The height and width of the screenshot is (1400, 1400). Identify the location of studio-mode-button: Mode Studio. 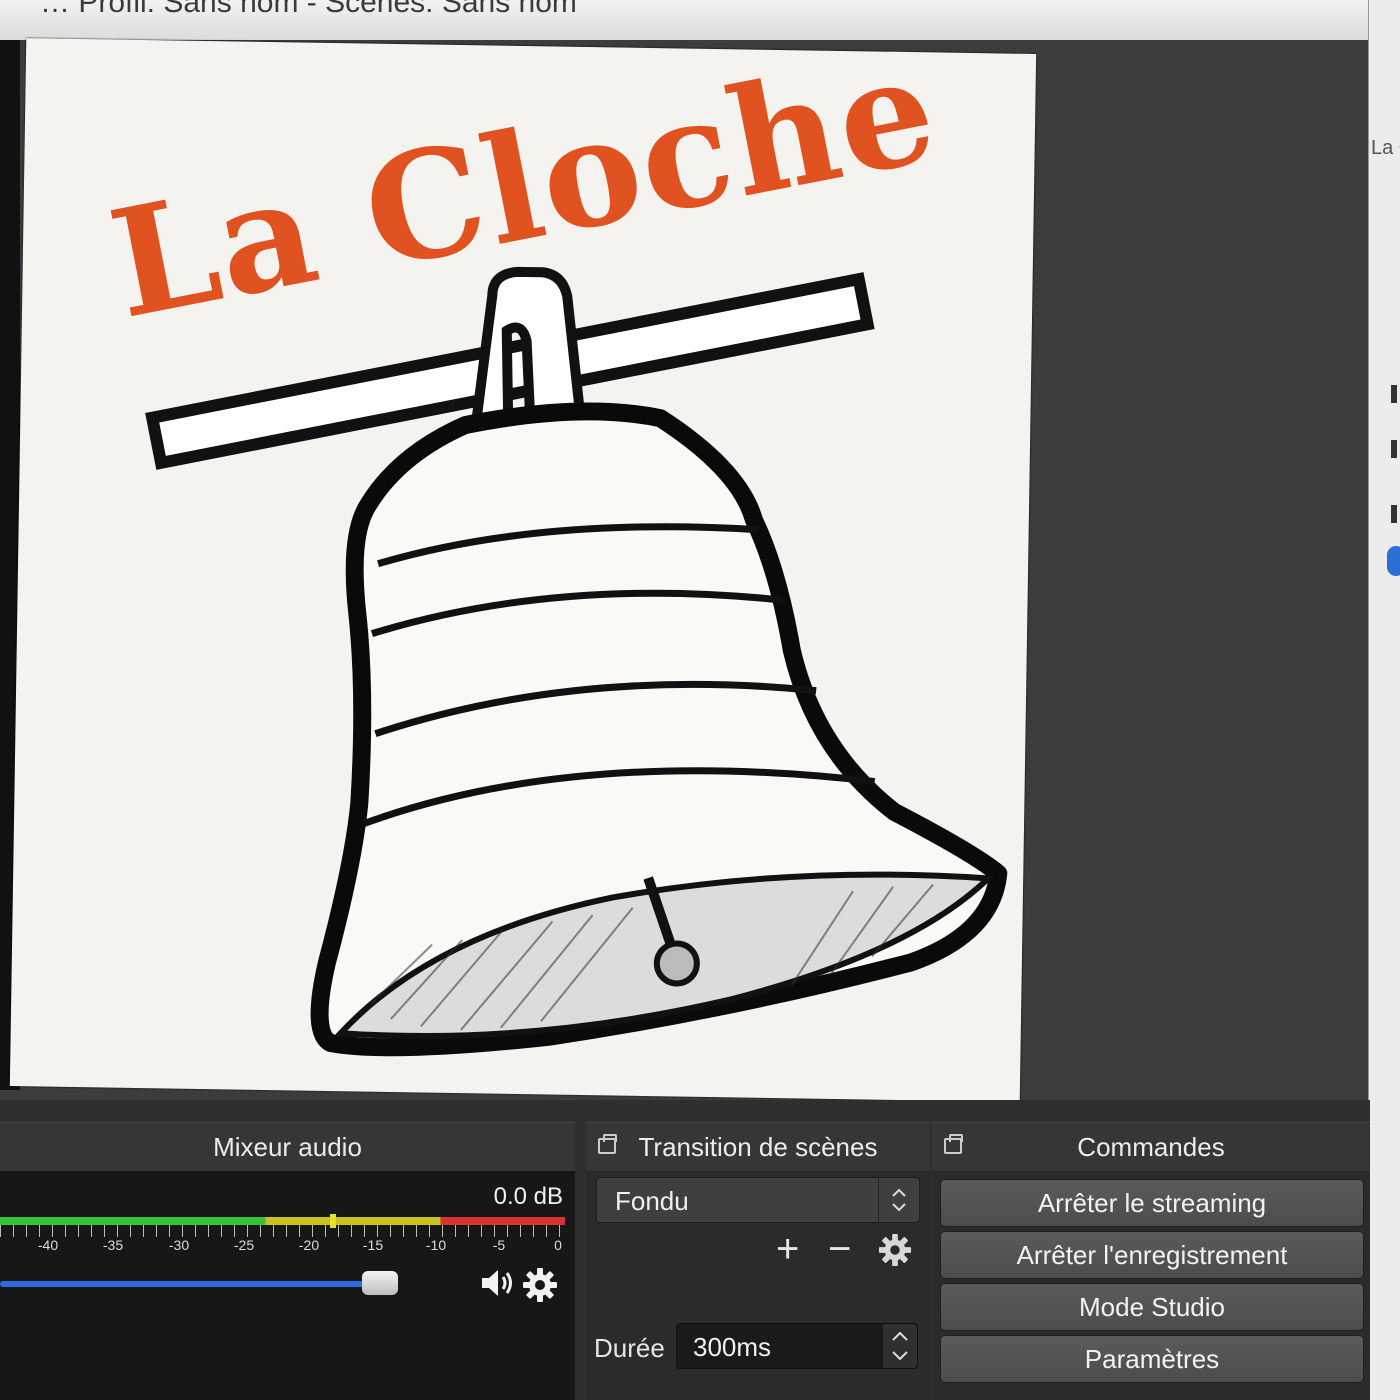
(1152, 1307).